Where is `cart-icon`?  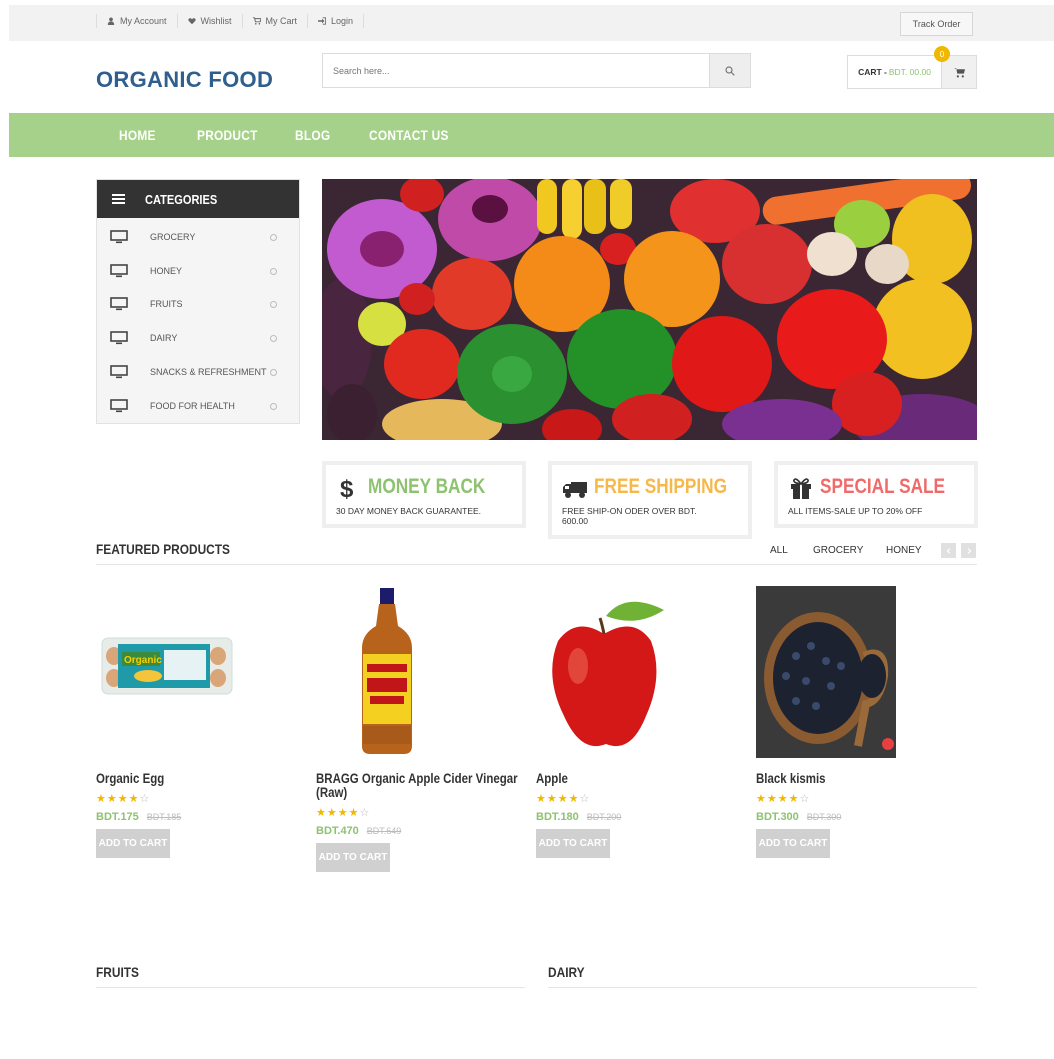
cart-icon is located at coordinates (256, 21).